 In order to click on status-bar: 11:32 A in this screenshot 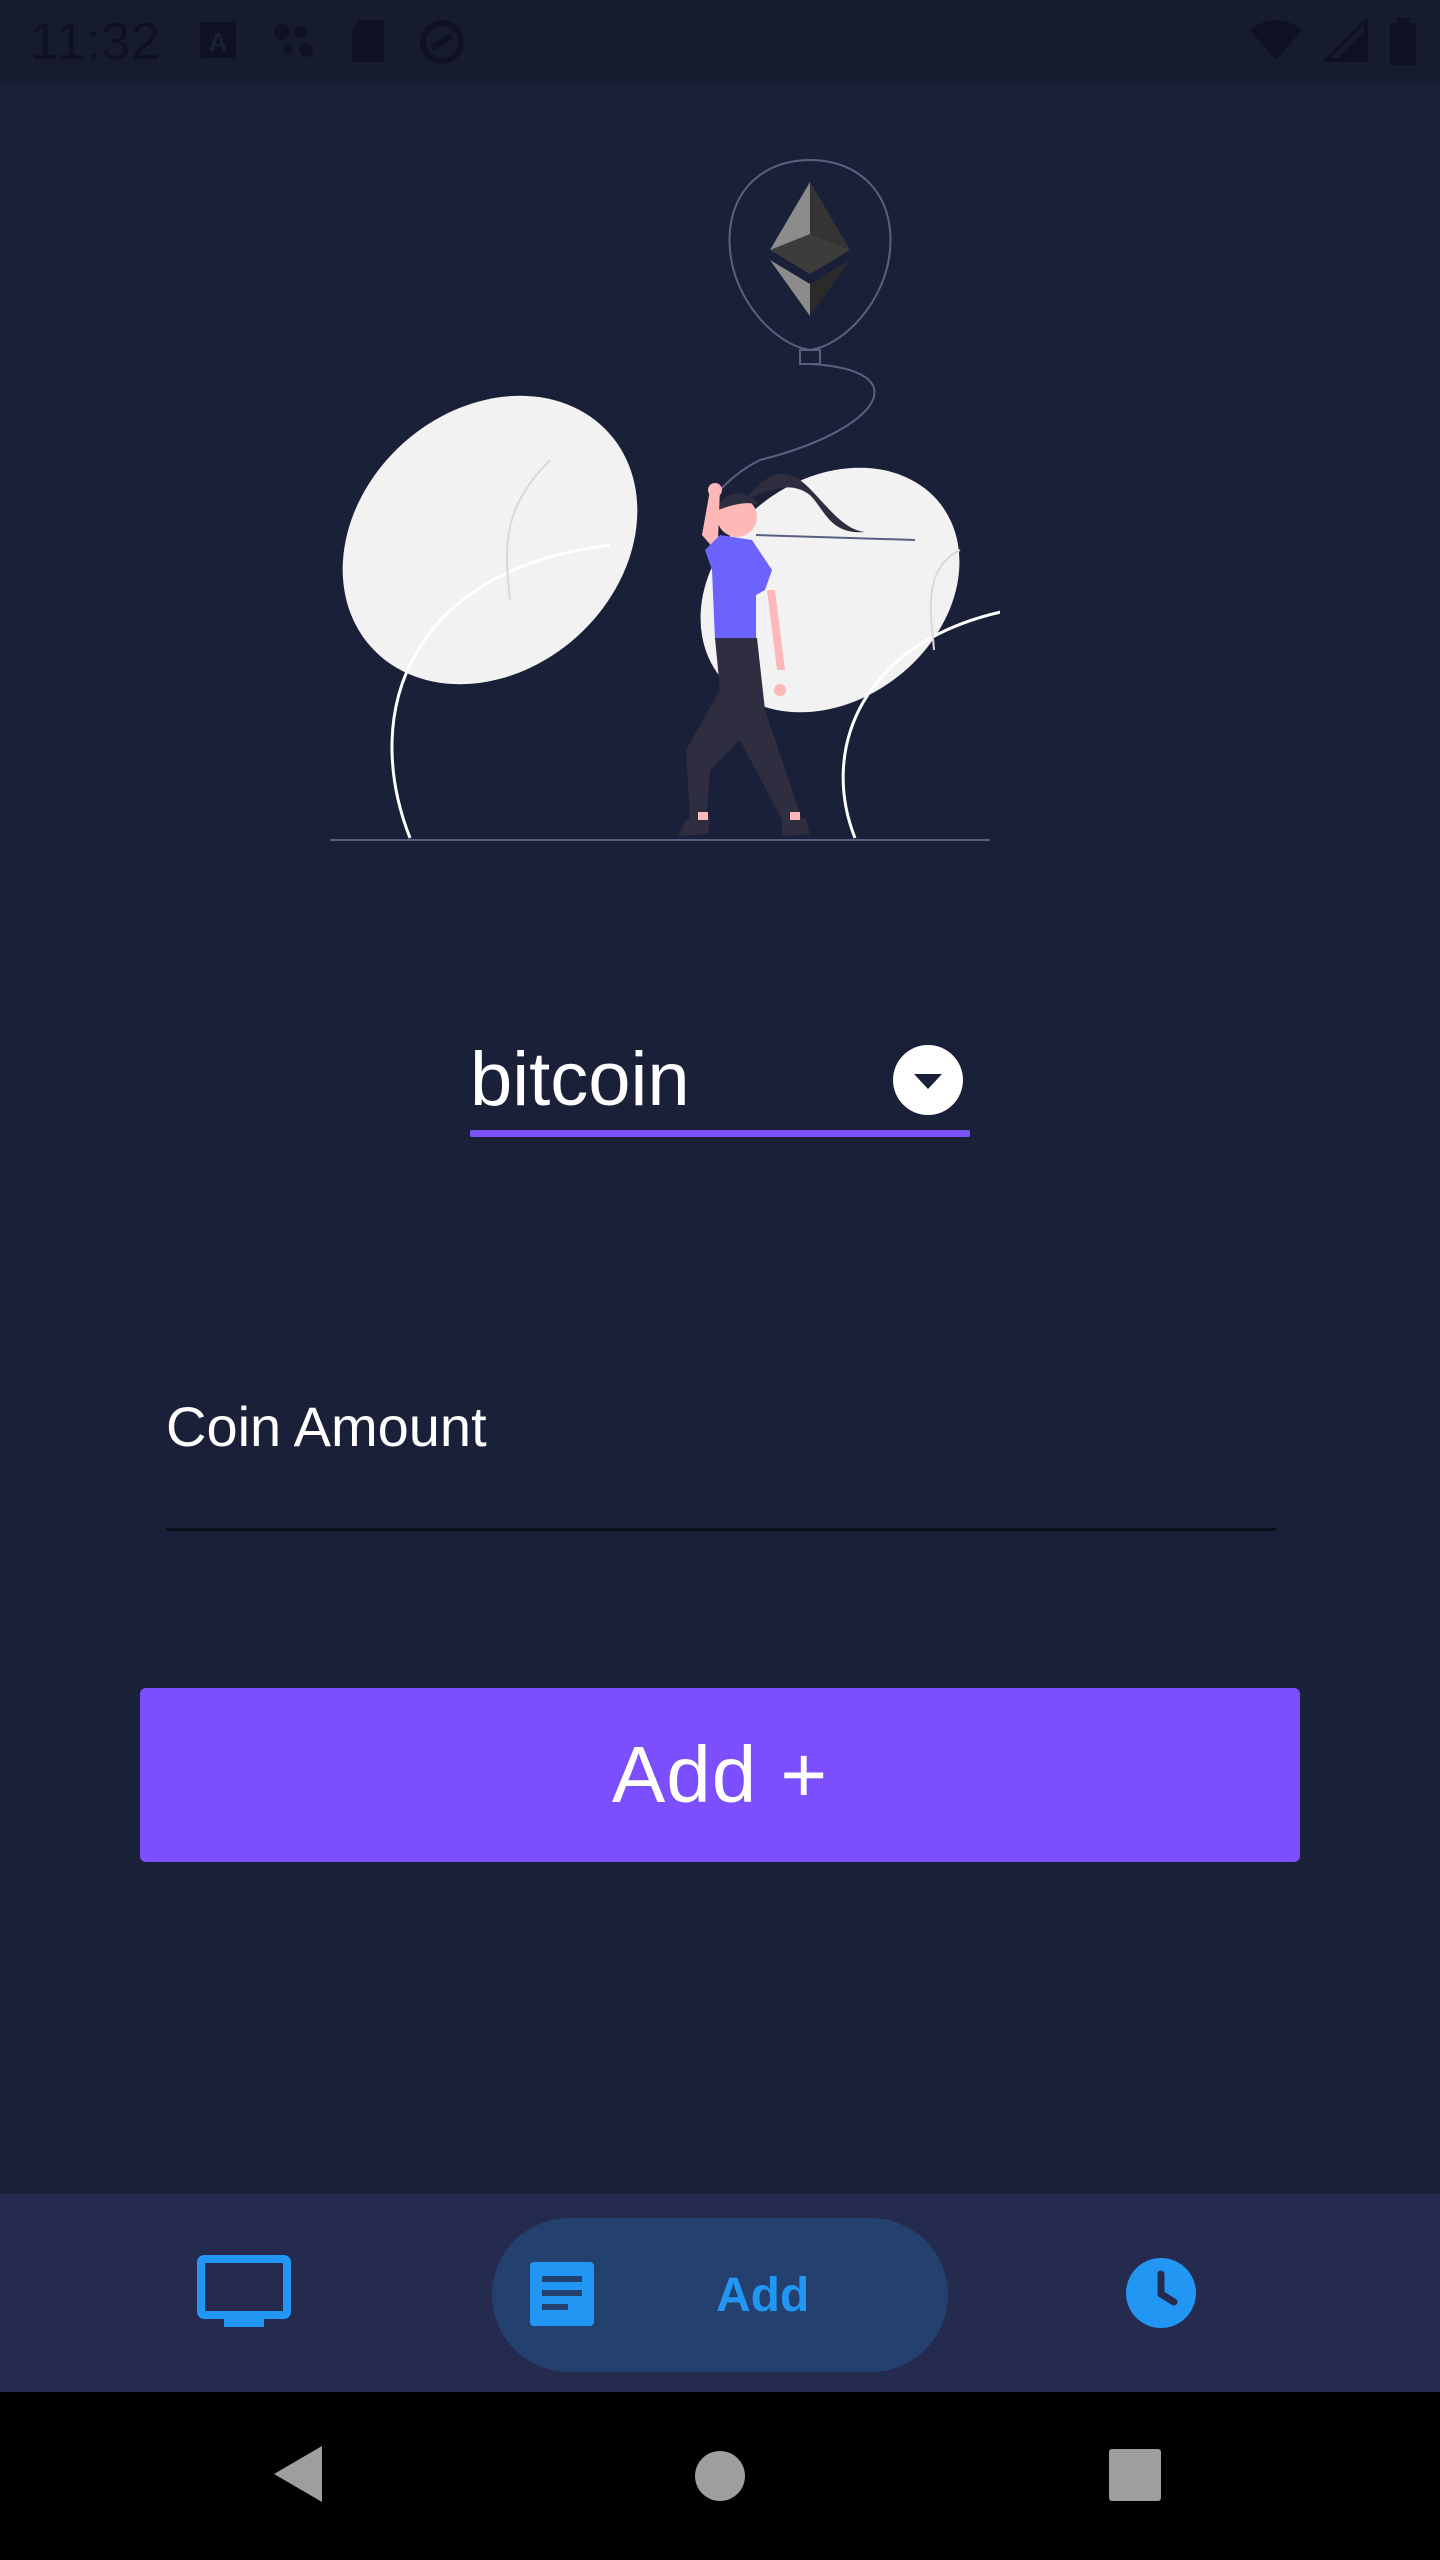, I will do `click(720, 42)`.